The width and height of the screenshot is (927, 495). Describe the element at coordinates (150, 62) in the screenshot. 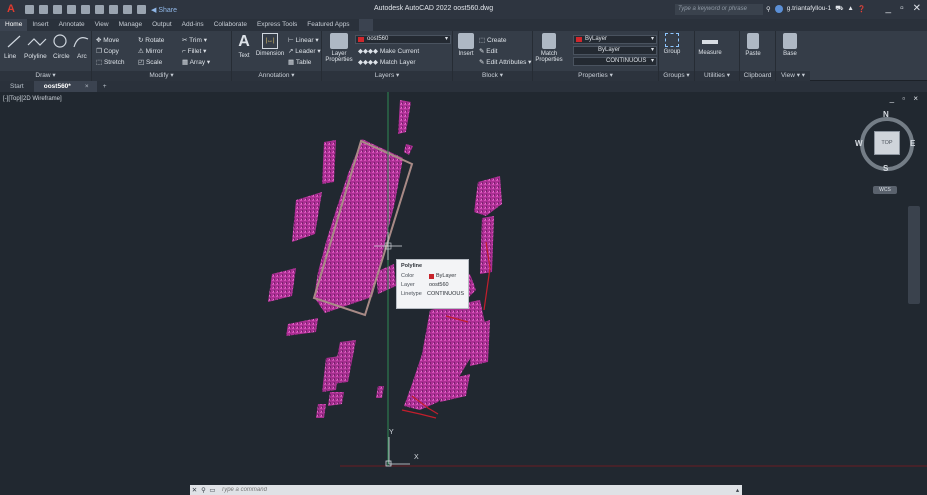

I see `scale-button: ◰ Scale` at that location.